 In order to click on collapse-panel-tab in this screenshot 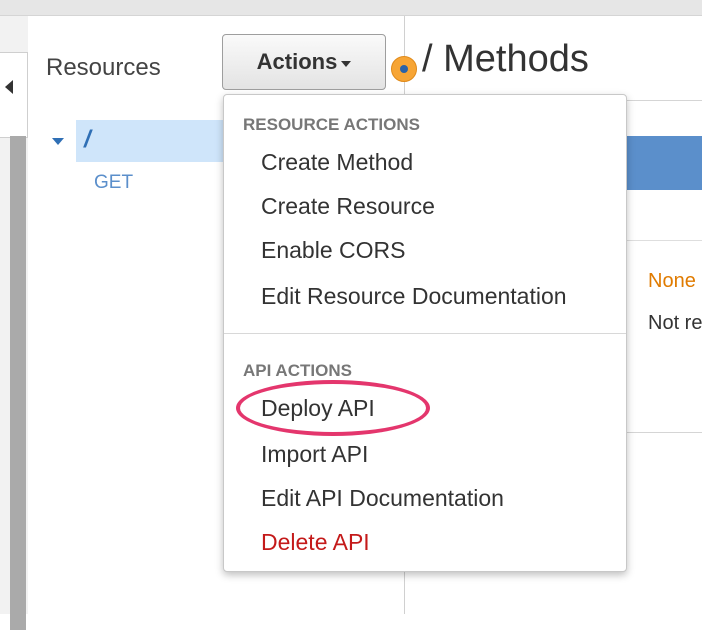, I will do `click(14, 95)`.